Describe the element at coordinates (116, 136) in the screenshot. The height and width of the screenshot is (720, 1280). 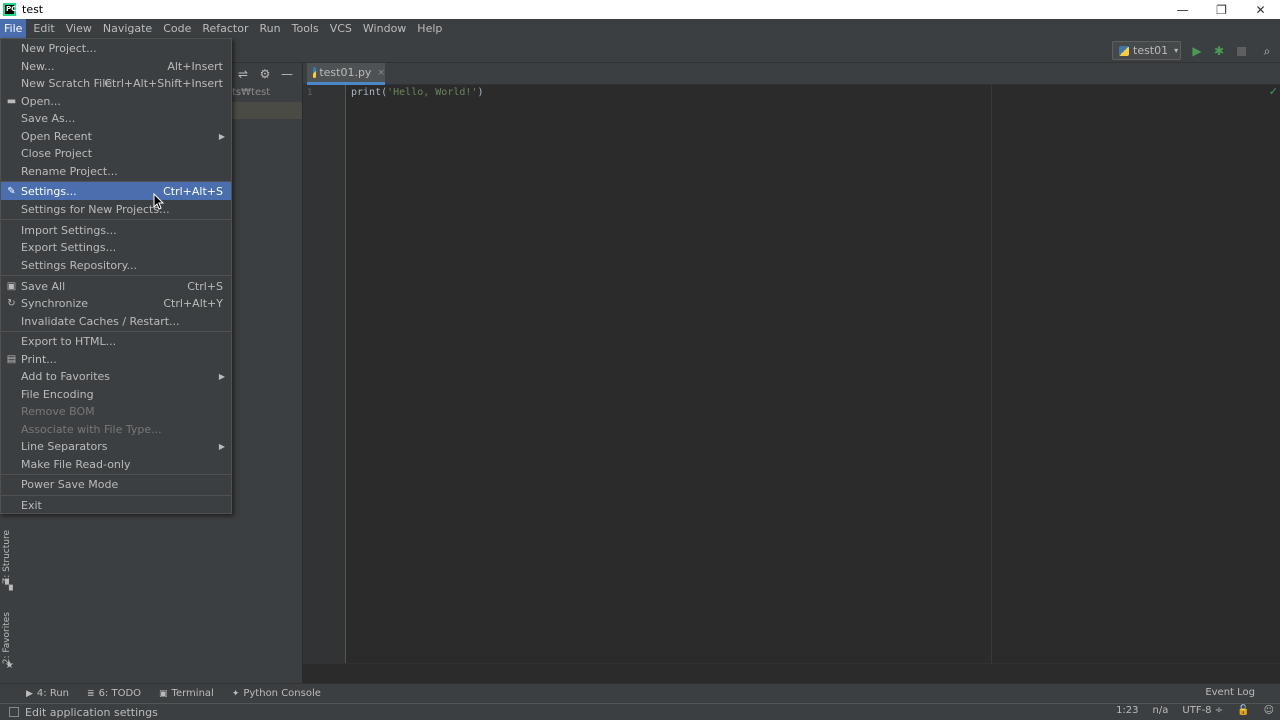
I see `menu-open-recent: Open Recent ▶` at that location.